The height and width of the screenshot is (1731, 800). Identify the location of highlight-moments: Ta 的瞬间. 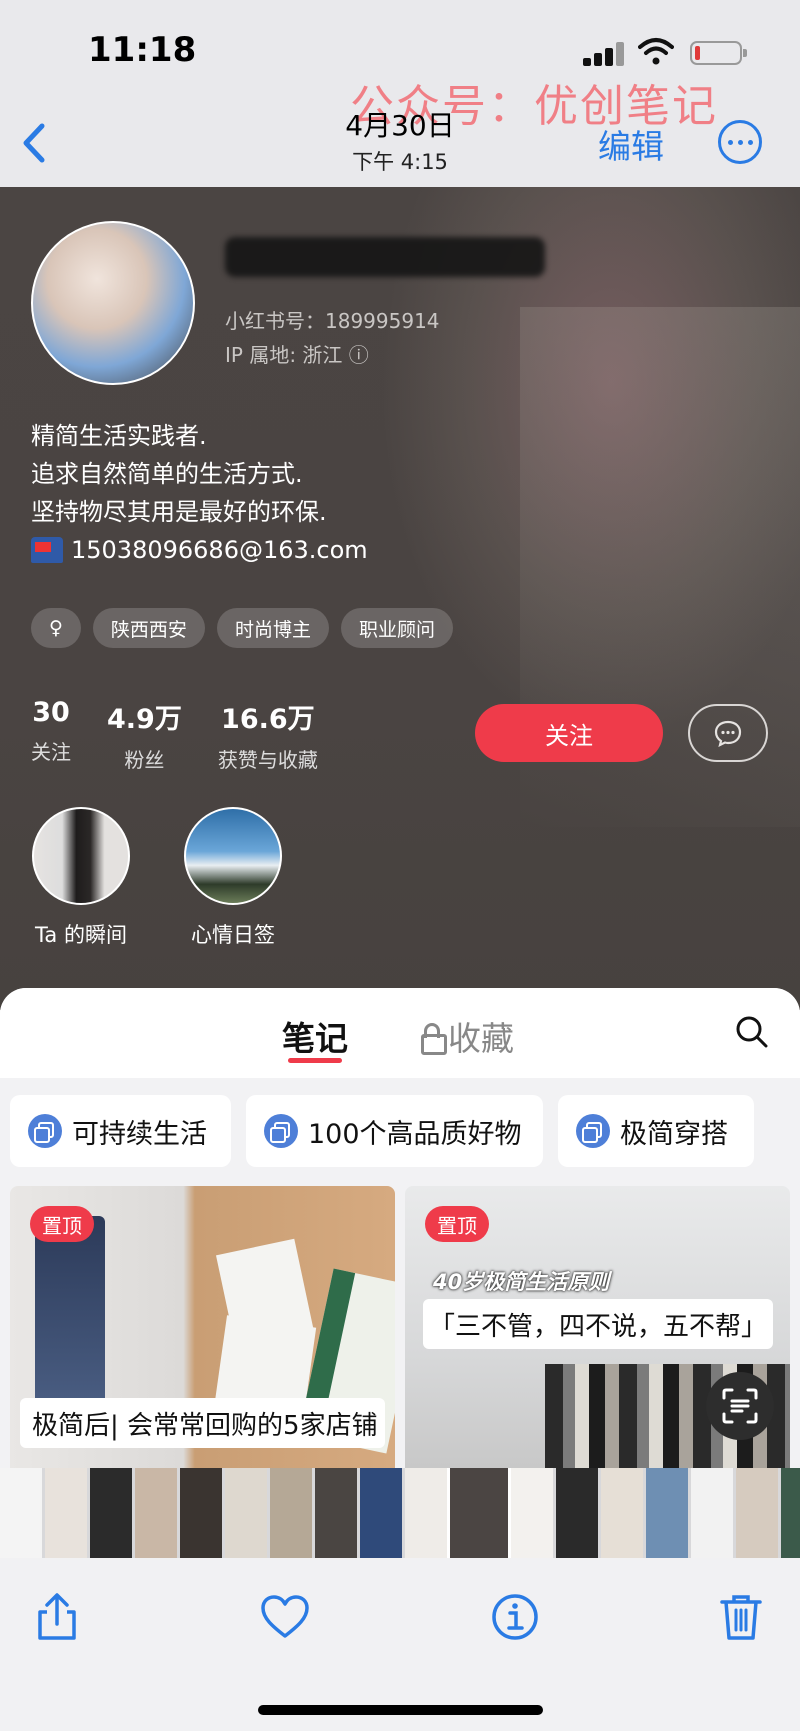
(81, 878).